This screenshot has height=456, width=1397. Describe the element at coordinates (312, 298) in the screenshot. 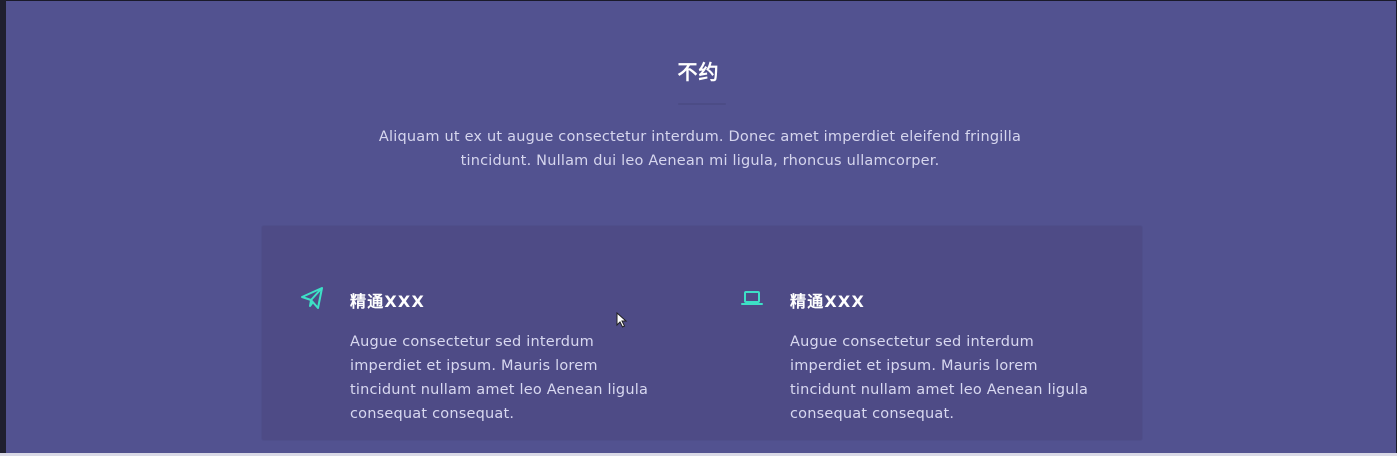

I see `paper-plane-icon` at that location.